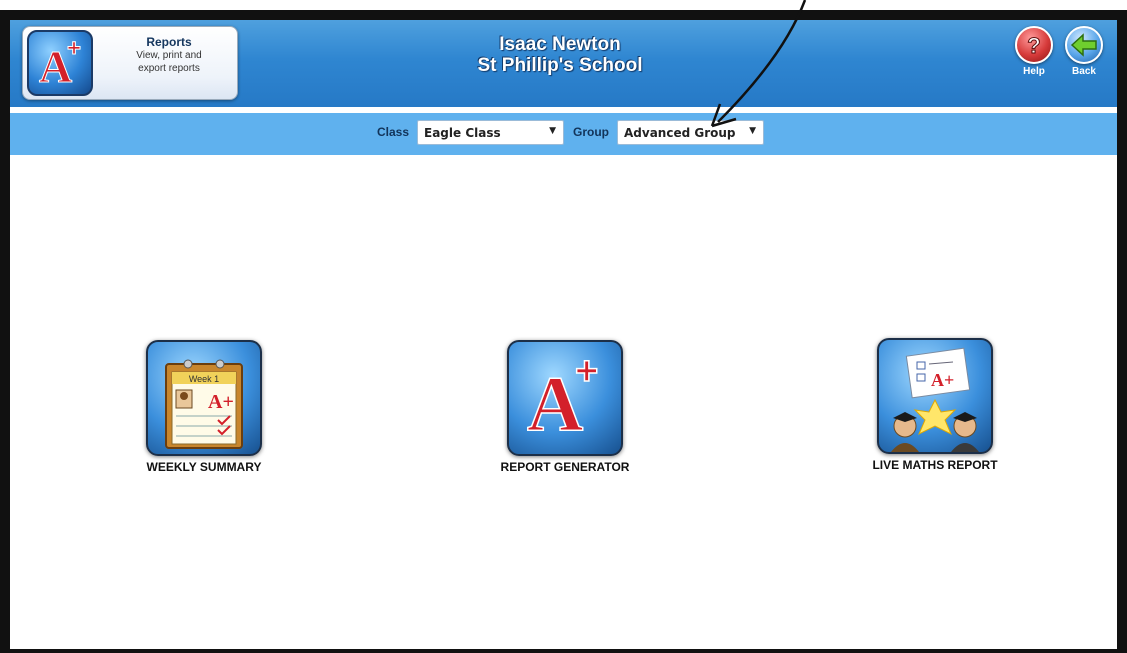 This screenshot has width=1127, height=653. I want to click on weekly-summary-tile: Week 1 A+ WEEKLY SUMMARY, so click(204, 407).